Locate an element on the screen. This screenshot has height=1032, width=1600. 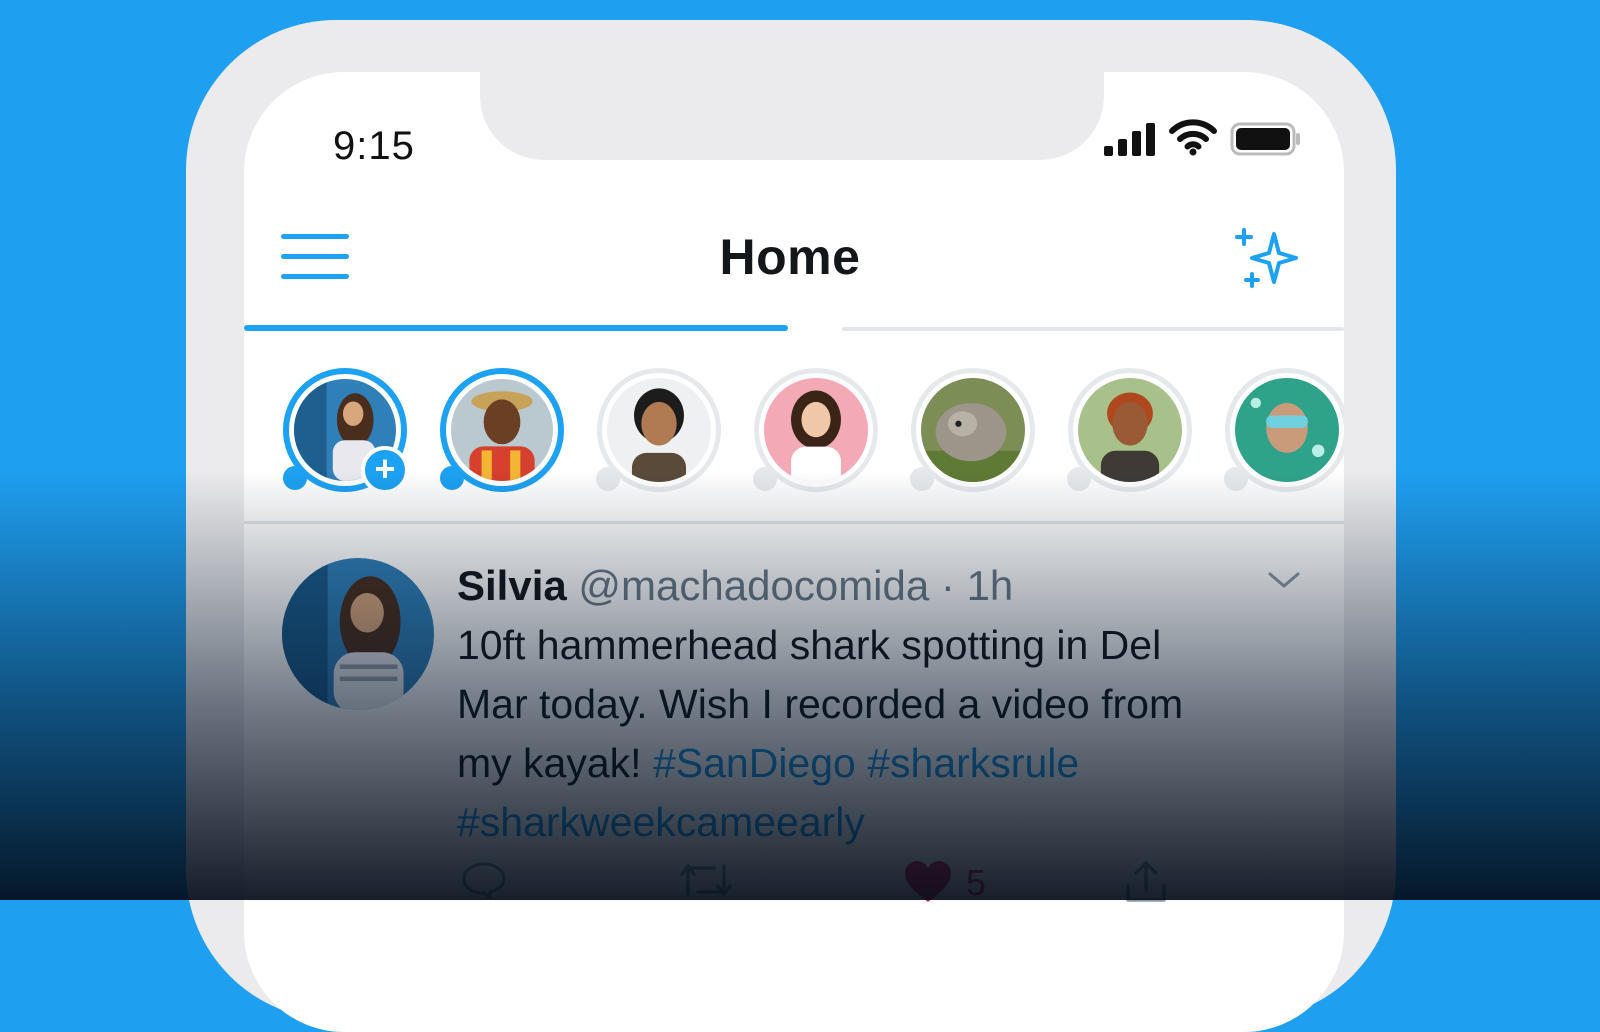
tweet-text-line: #sharkweekcameearly is located at coordinates (897, 822).